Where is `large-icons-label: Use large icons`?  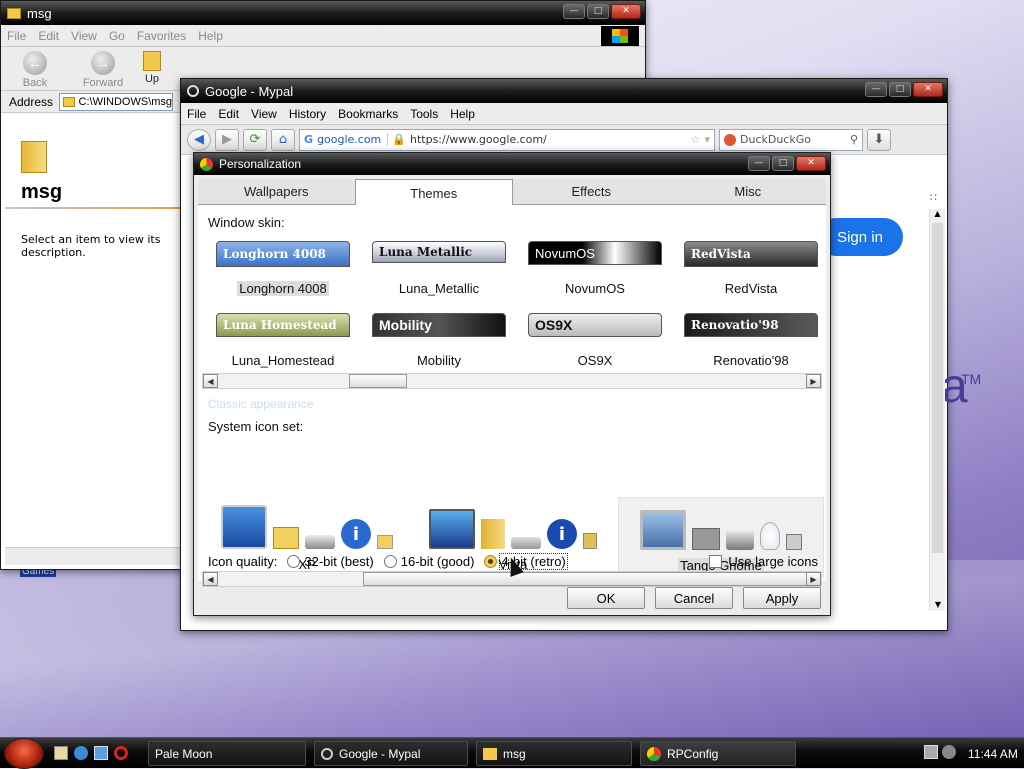
large-icons-label: Use large icons is located at coordinates (773, 561).